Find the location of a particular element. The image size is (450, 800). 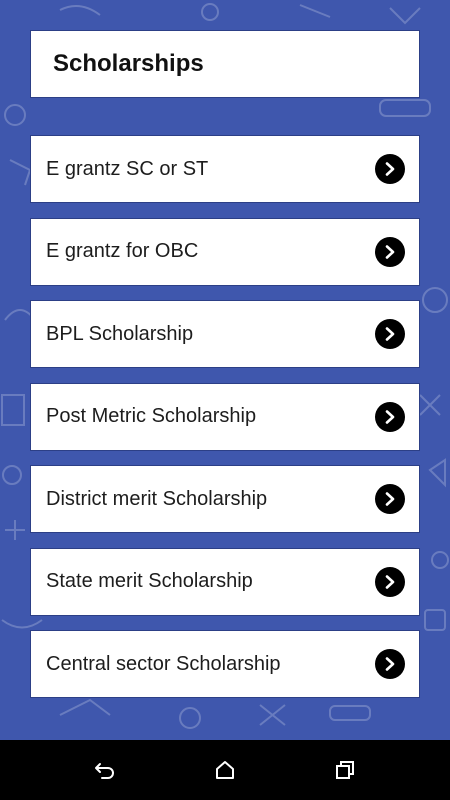

list-item-label: E grantz SC or ST is located at coordinates (127, 168).